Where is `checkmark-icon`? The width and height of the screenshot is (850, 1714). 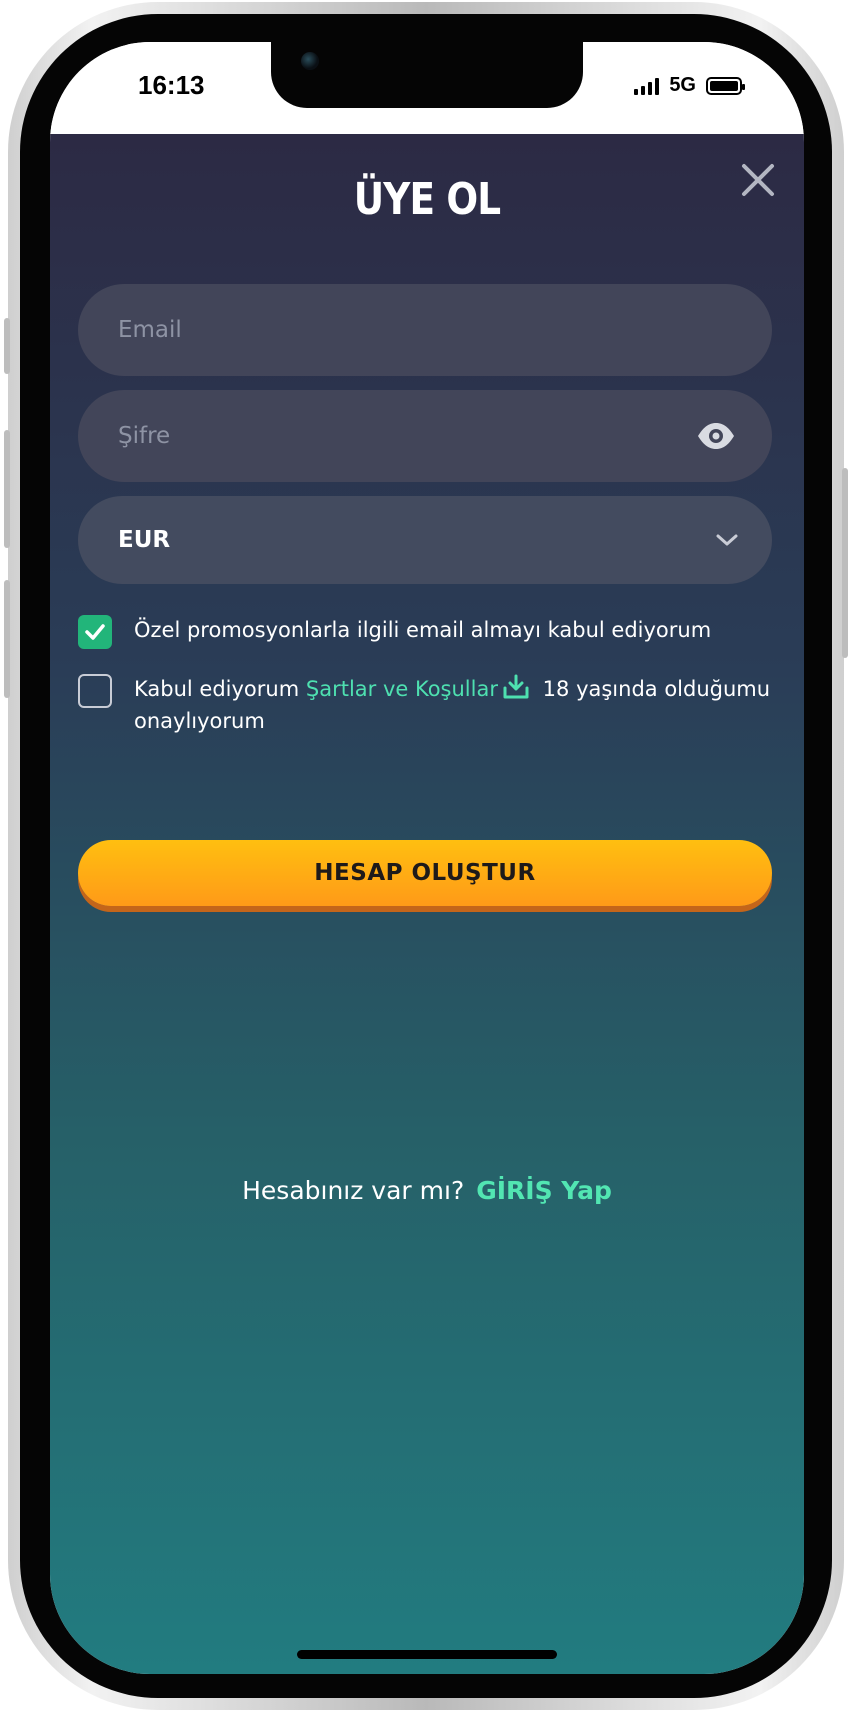
checkmark-icon is located at coordinates (95, 632).